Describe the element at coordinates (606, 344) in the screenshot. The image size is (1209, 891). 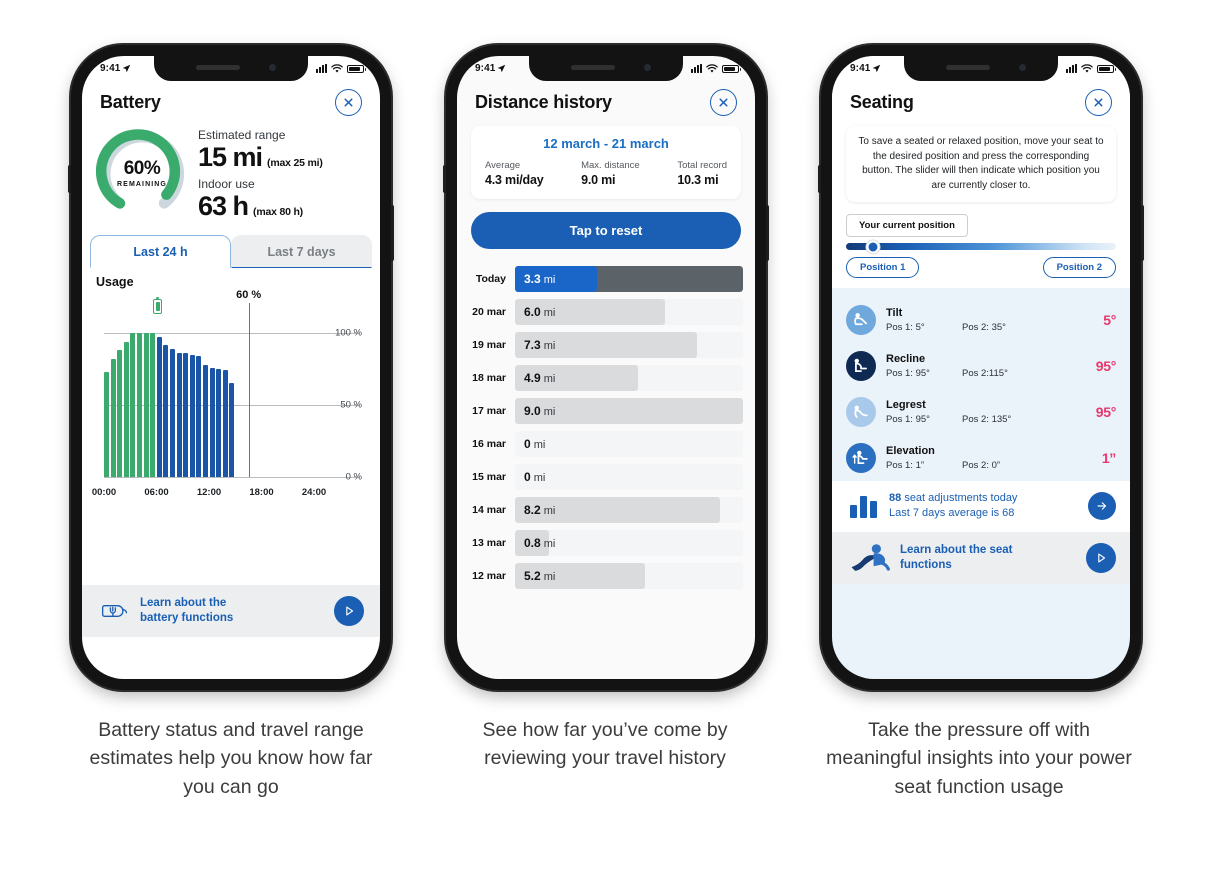
I see `distance-row: 19 mar 7.3 mi` at that location.